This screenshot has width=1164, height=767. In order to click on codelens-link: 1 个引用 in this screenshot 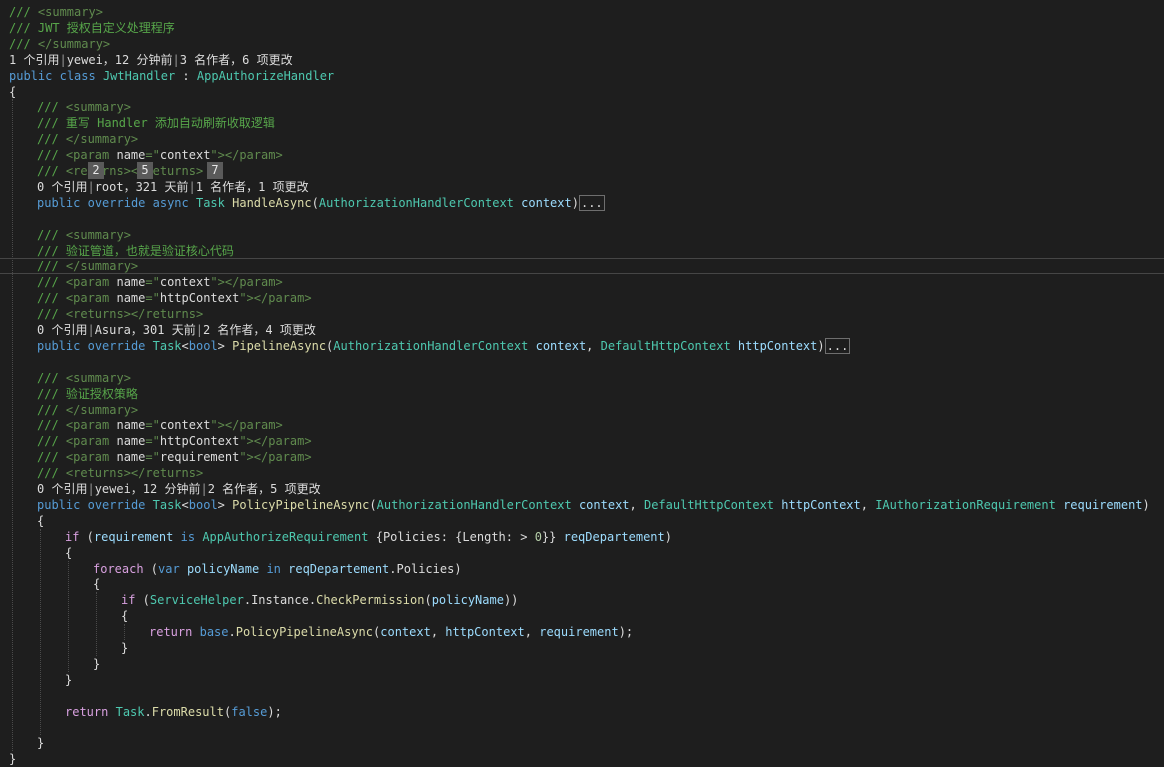, I will do `click(34, 60)`.